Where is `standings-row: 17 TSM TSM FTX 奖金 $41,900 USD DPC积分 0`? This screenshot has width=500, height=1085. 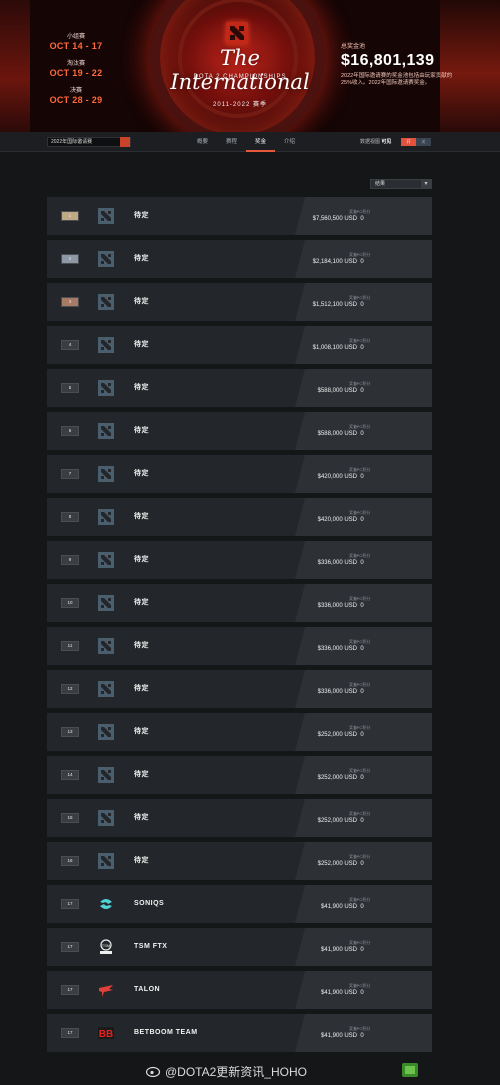
standings-row: 17 TSM TSM FTX 奖金 $41,900 USD DPC积分 0 is located at coordinates (239, 947).